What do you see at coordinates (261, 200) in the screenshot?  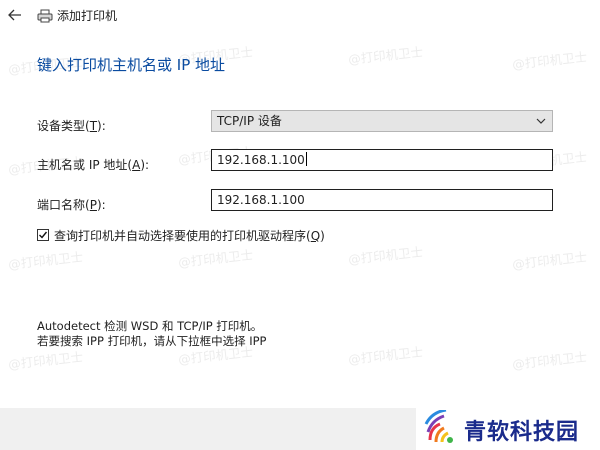 I see `port-name-value: 192.168.1.100` at bounding box center [261, 200].